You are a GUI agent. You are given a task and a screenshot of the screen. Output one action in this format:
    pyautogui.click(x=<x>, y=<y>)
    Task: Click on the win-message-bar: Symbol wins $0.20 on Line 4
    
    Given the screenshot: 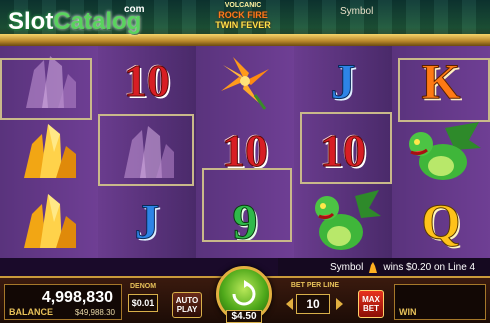 What is the action you would take?
    pyautogui.click(x=384, y=267)
    